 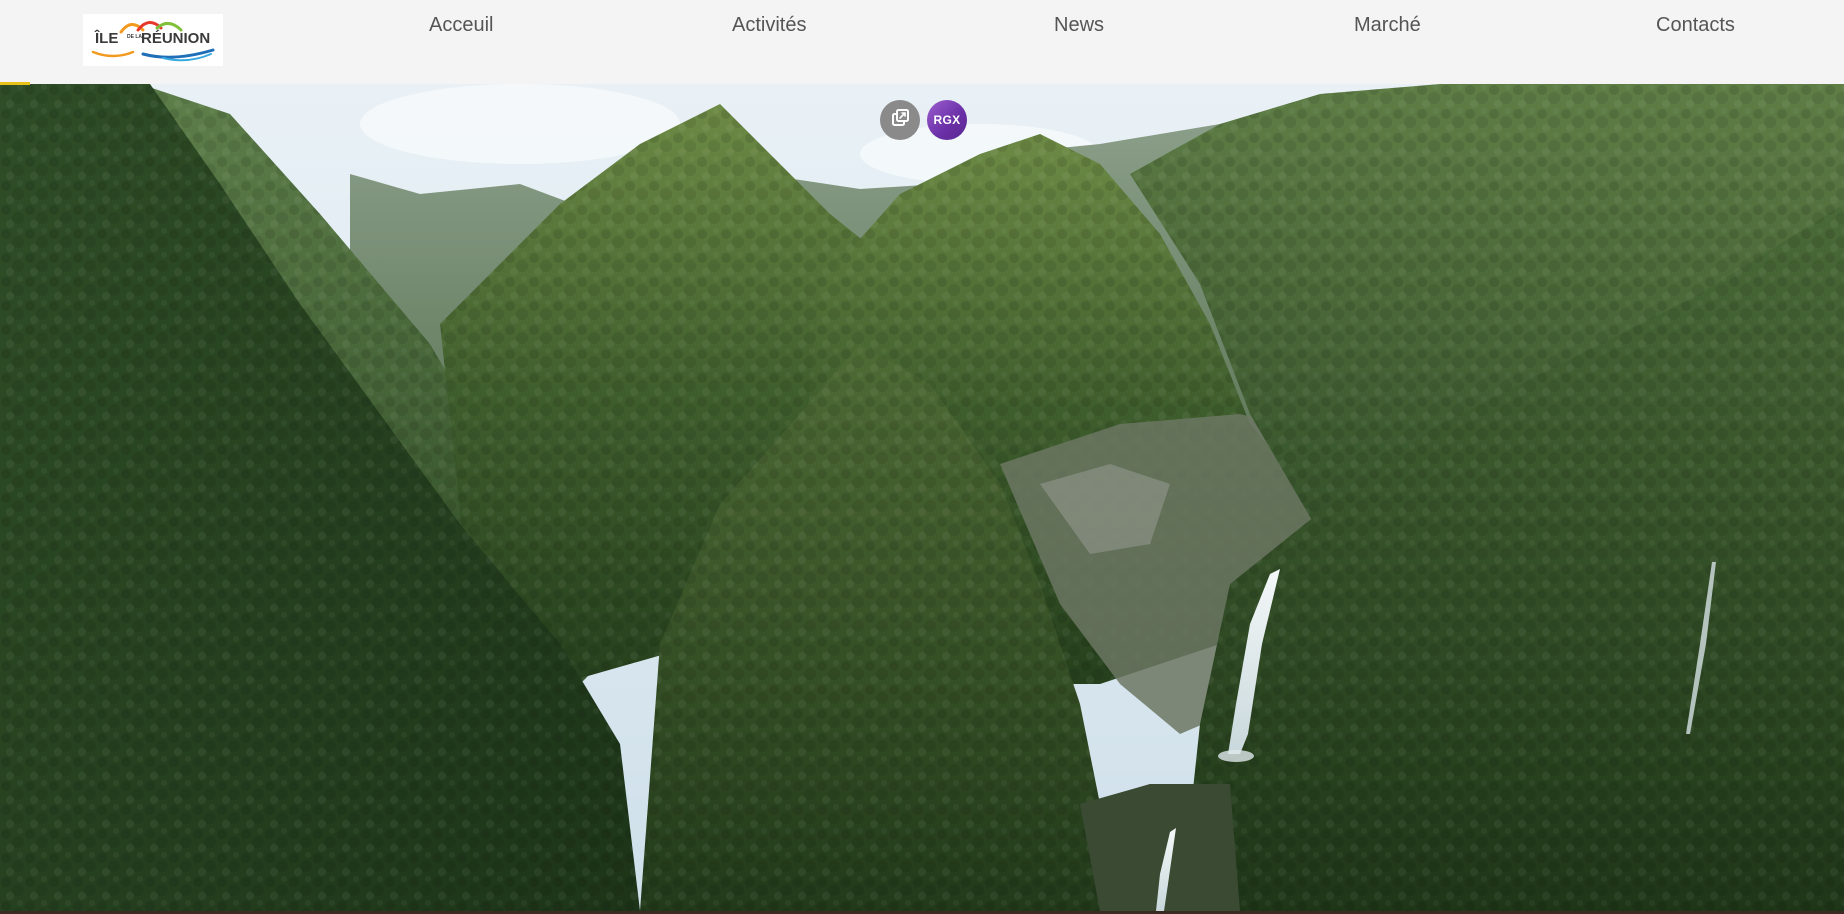 I want to click on rgx-button: RGX, so click(x=947, y=120).